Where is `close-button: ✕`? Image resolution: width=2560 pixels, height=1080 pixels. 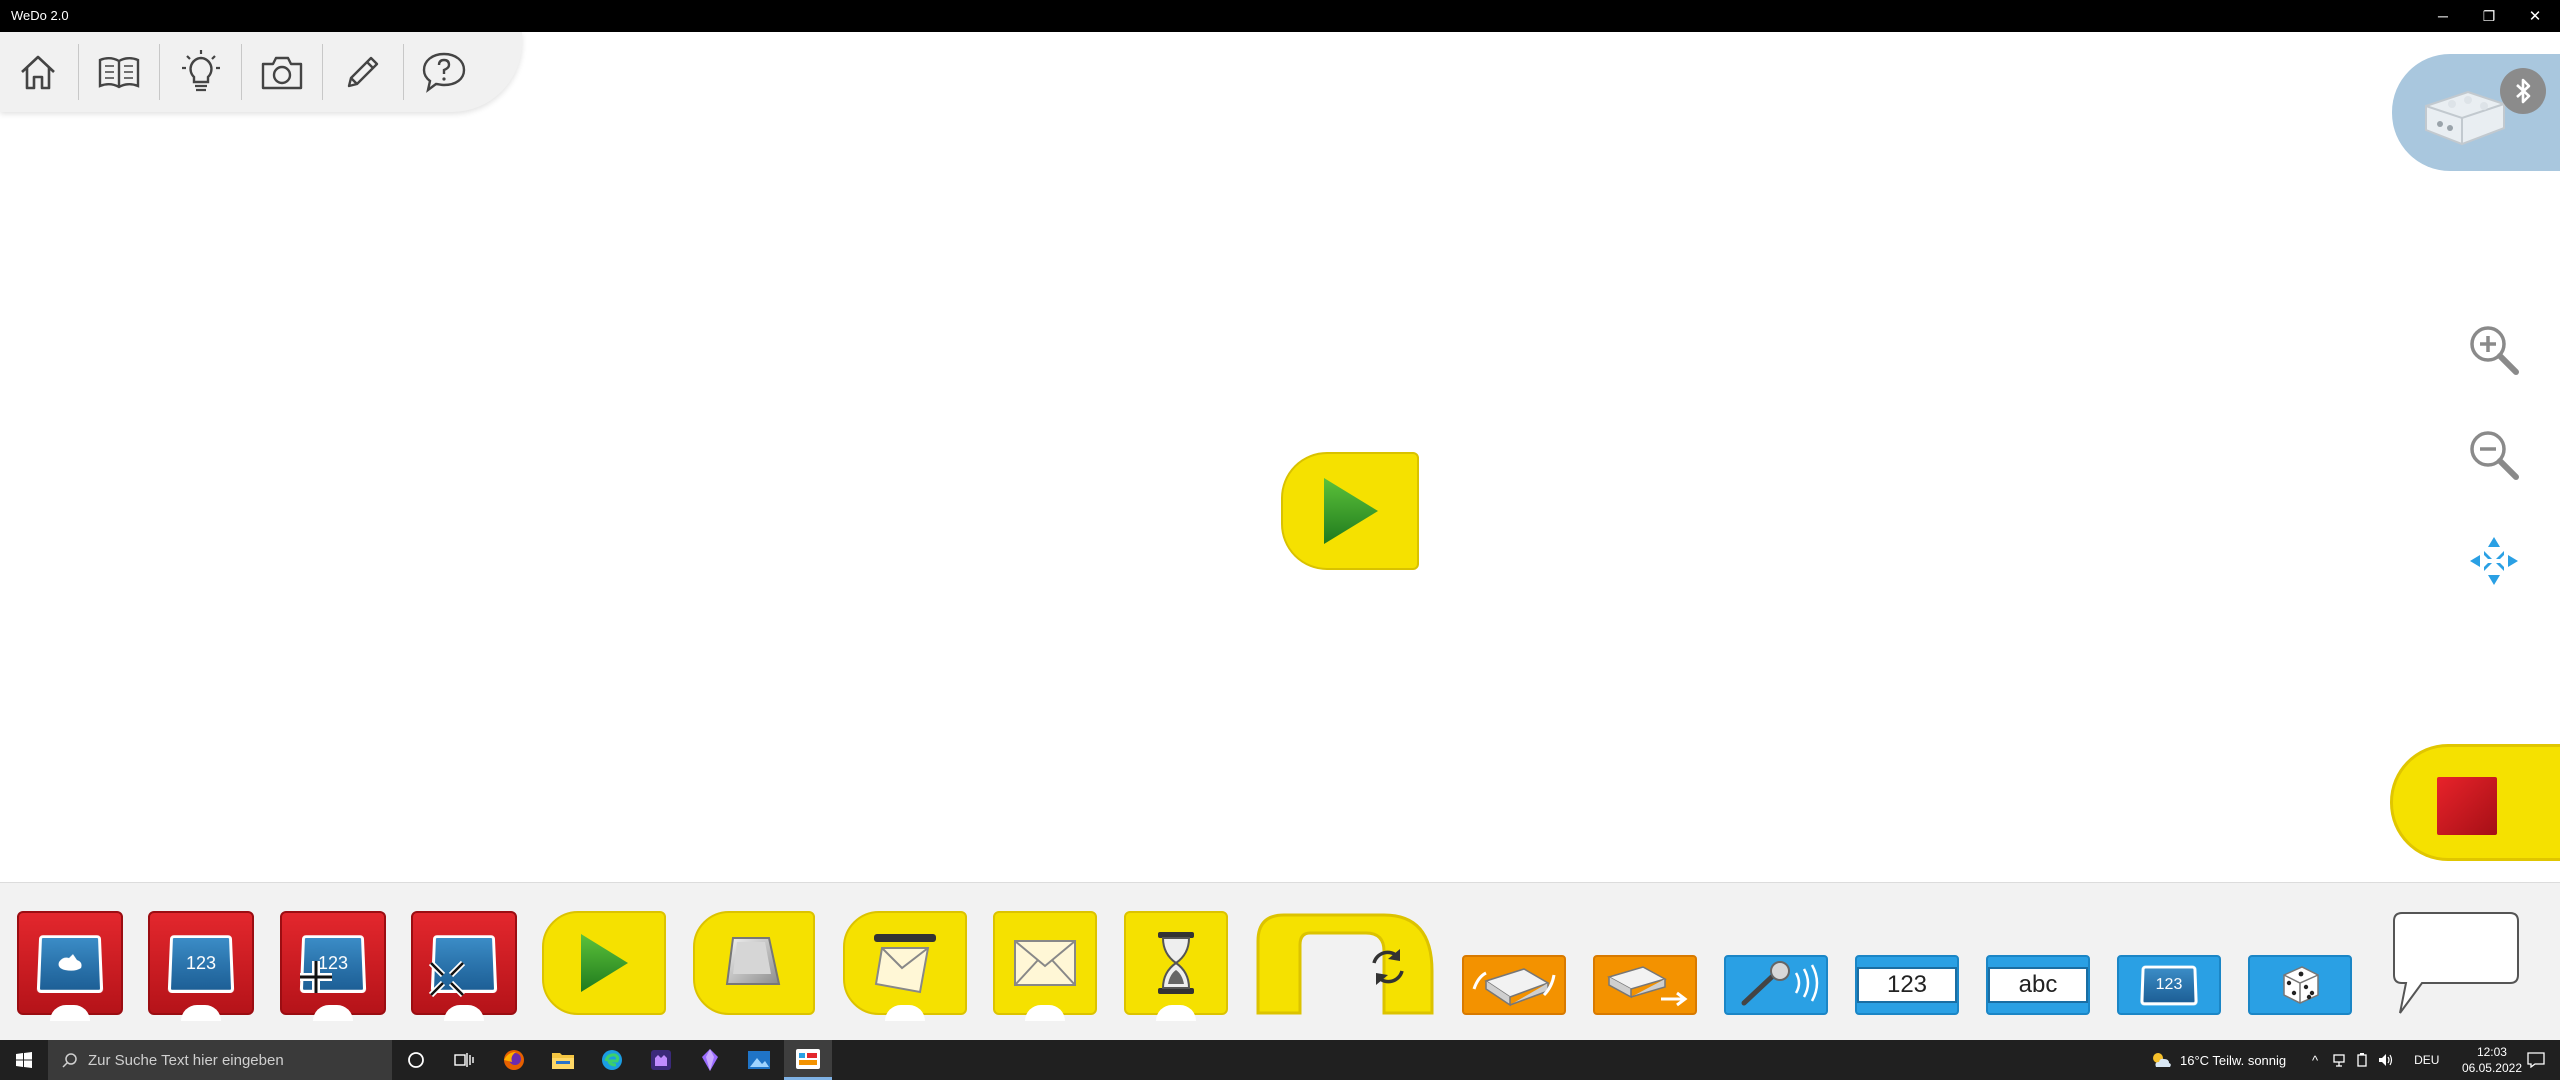 close-button: ✕ is located at coordinates (2535, 16).